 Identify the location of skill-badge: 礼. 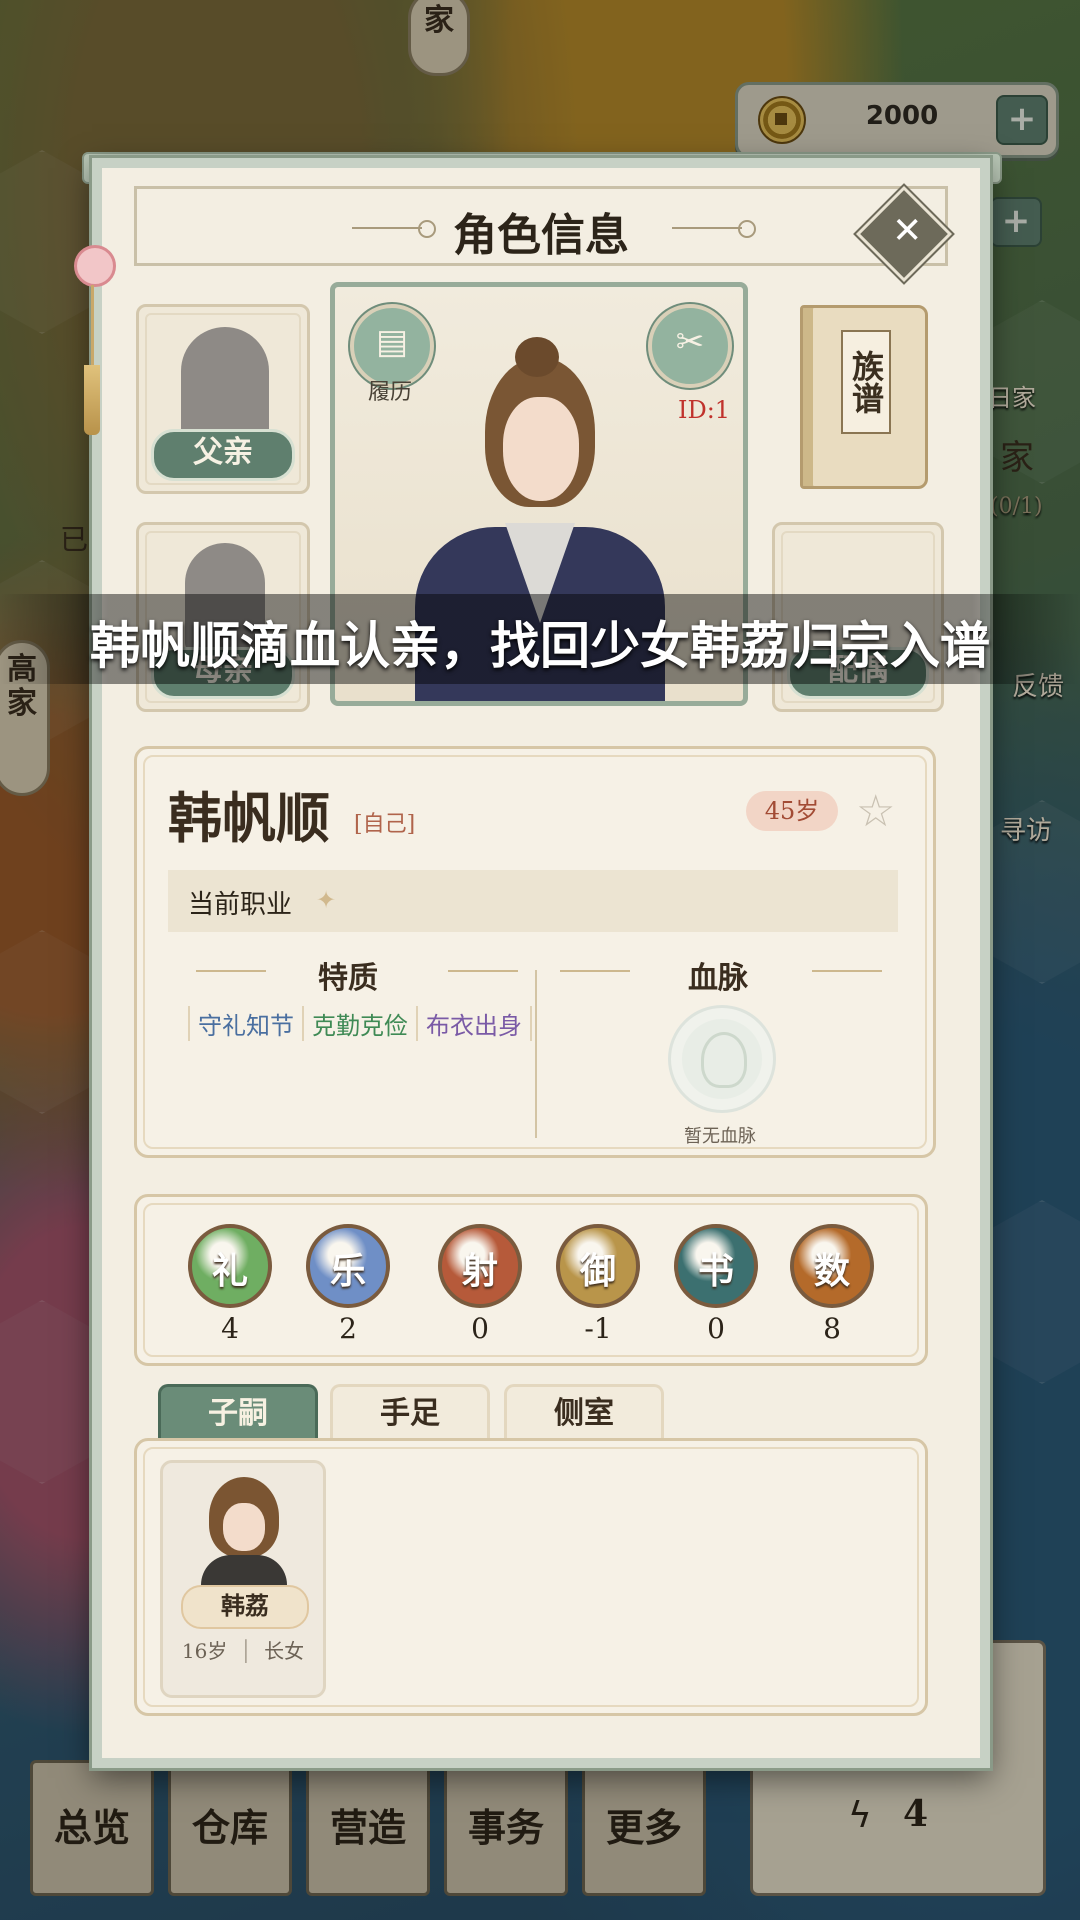
(230, 1266).